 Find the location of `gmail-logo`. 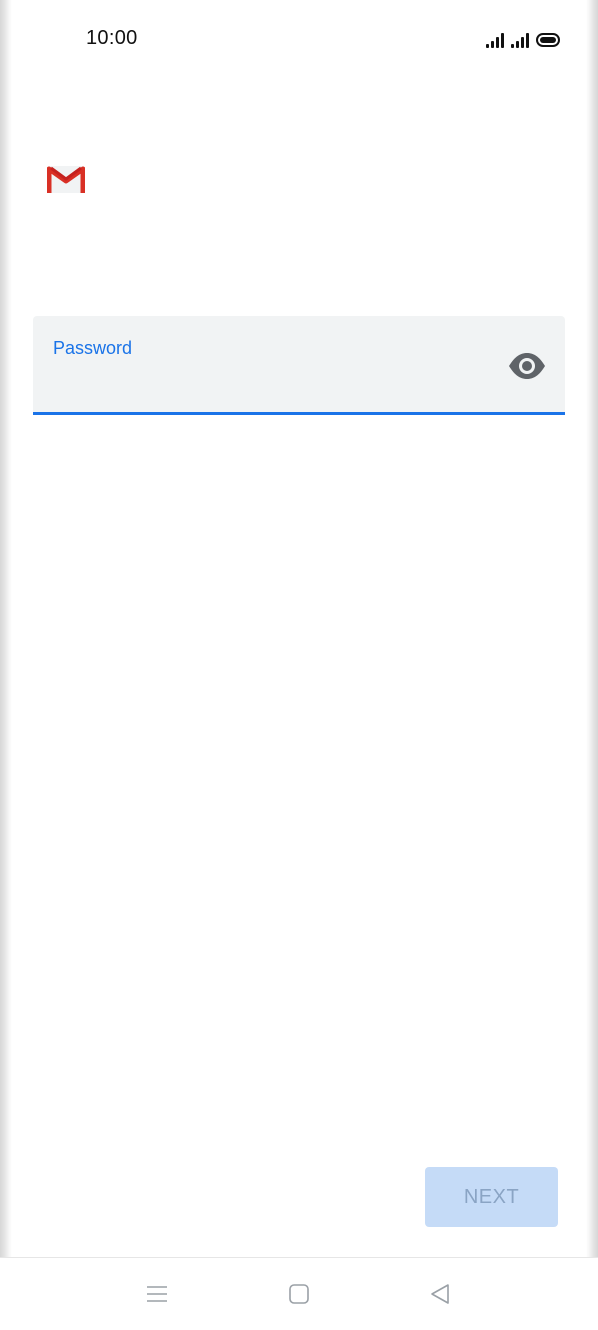

gmail-logo is located at coordinates (66, 179).